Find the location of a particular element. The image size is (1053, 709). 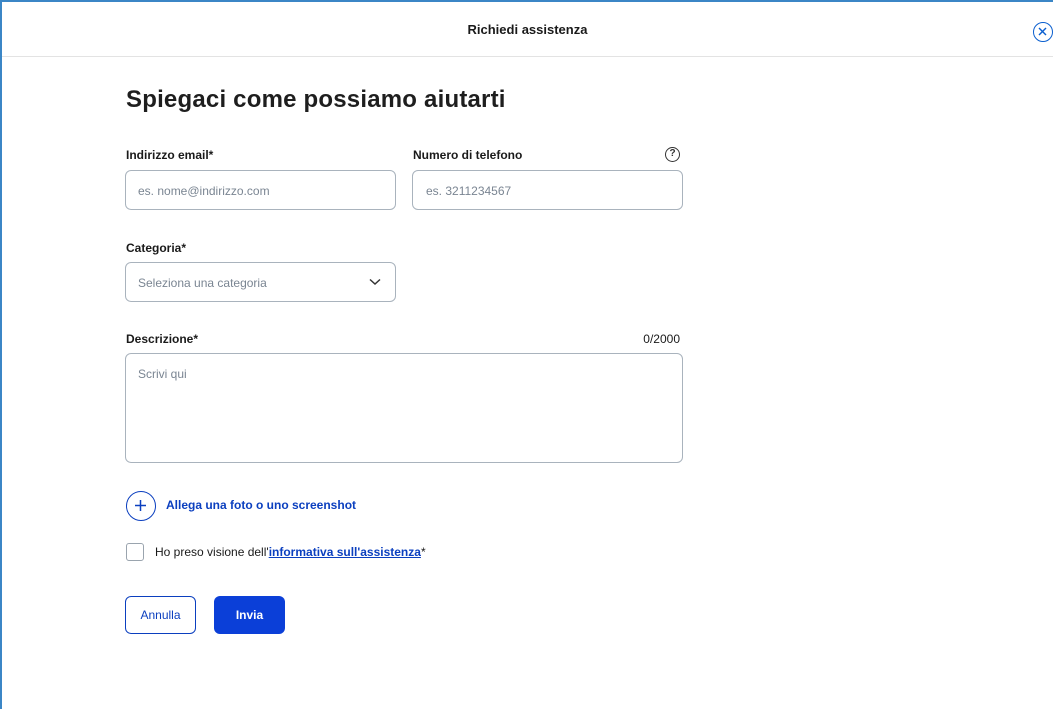

category-label: Categoria* is located at coordinates (156, 248).